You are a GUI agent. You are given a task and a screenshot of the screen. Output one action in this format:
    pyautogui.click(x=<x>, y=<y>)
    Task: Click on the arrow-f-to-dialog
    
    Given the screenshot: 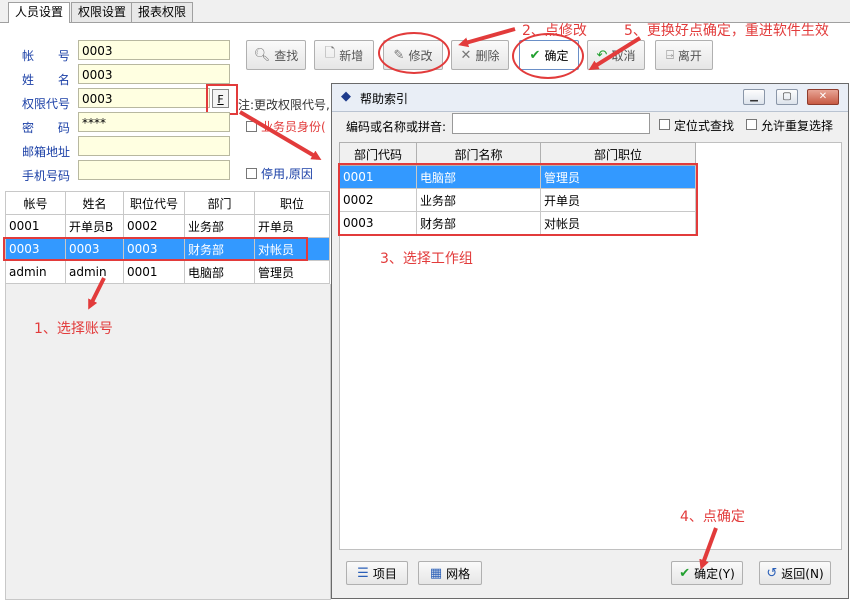 What is the action you would take?
    pyautogui.click(x=280, y=135)
    